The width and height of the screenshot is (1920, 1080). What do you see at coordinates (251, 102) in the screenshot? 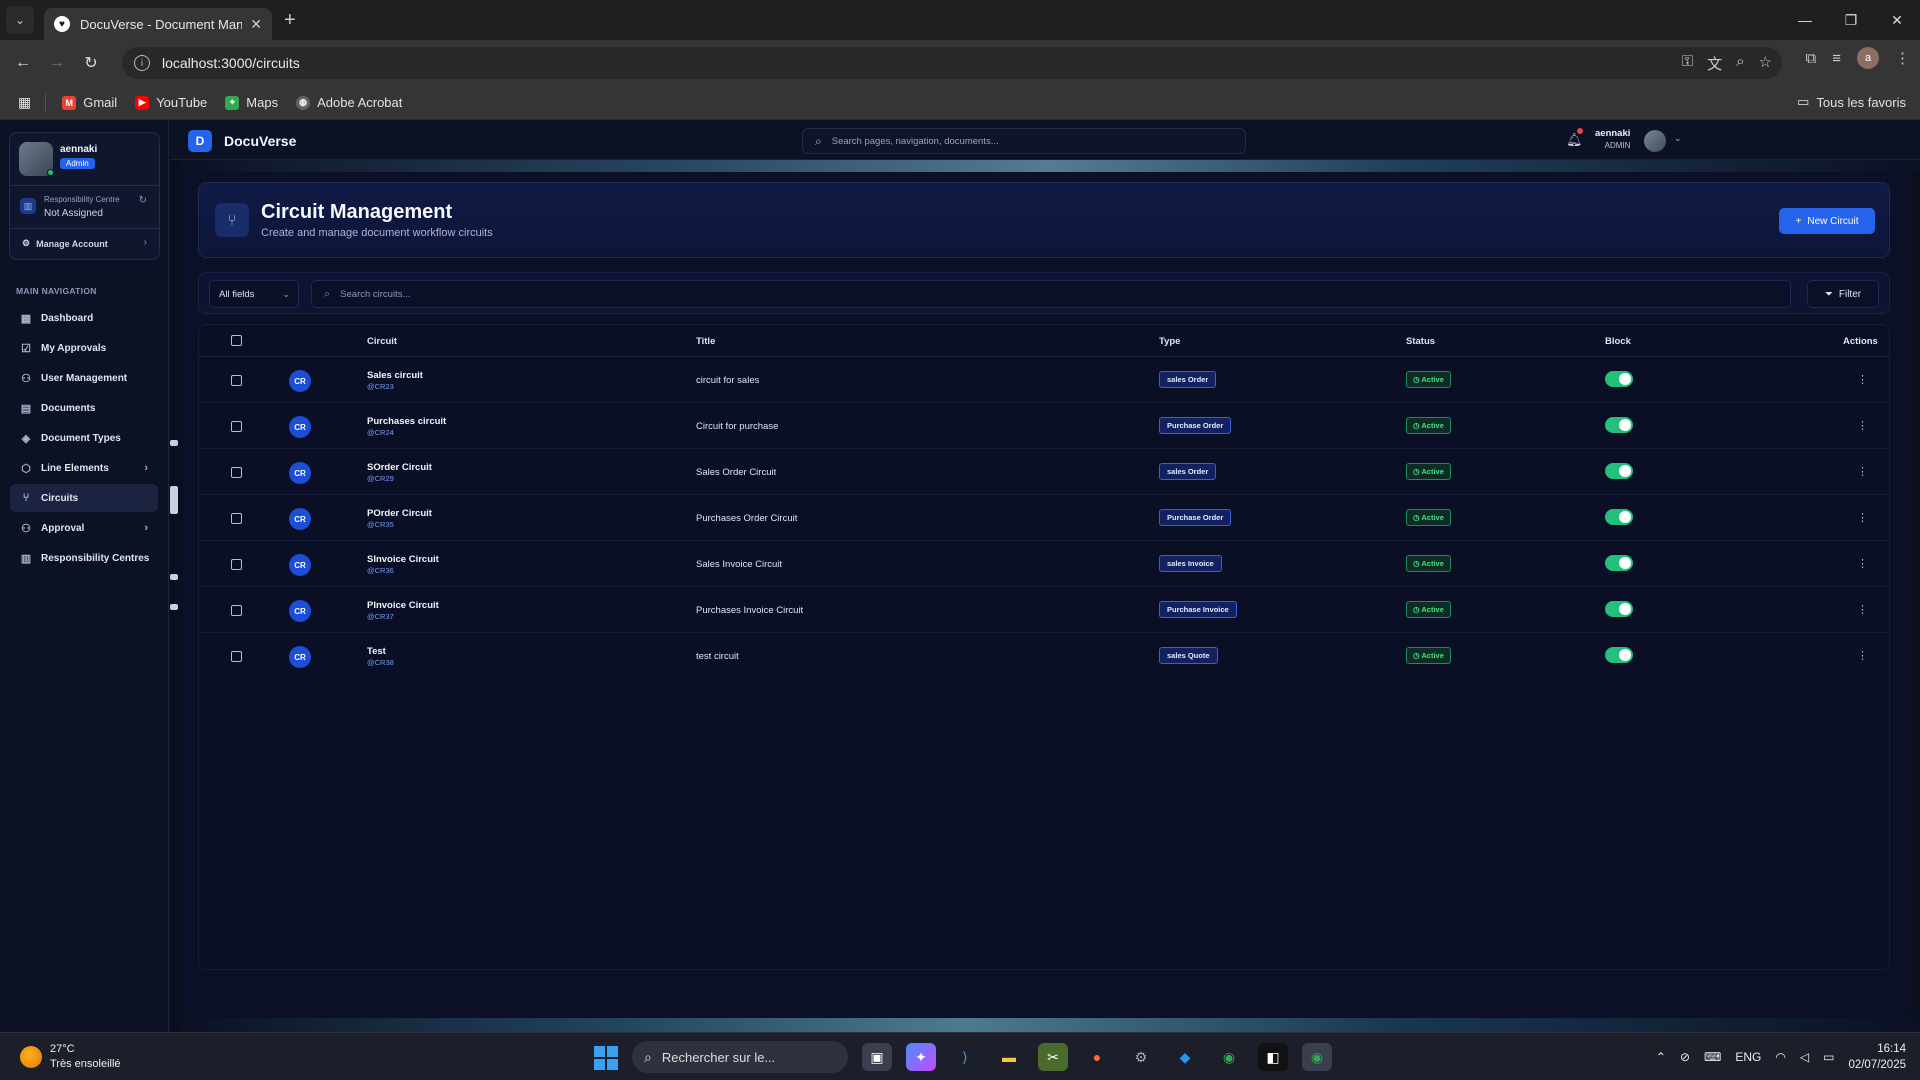
I see `bookmark-maps: ⌖ Maps` at bounding box center [251, 102].